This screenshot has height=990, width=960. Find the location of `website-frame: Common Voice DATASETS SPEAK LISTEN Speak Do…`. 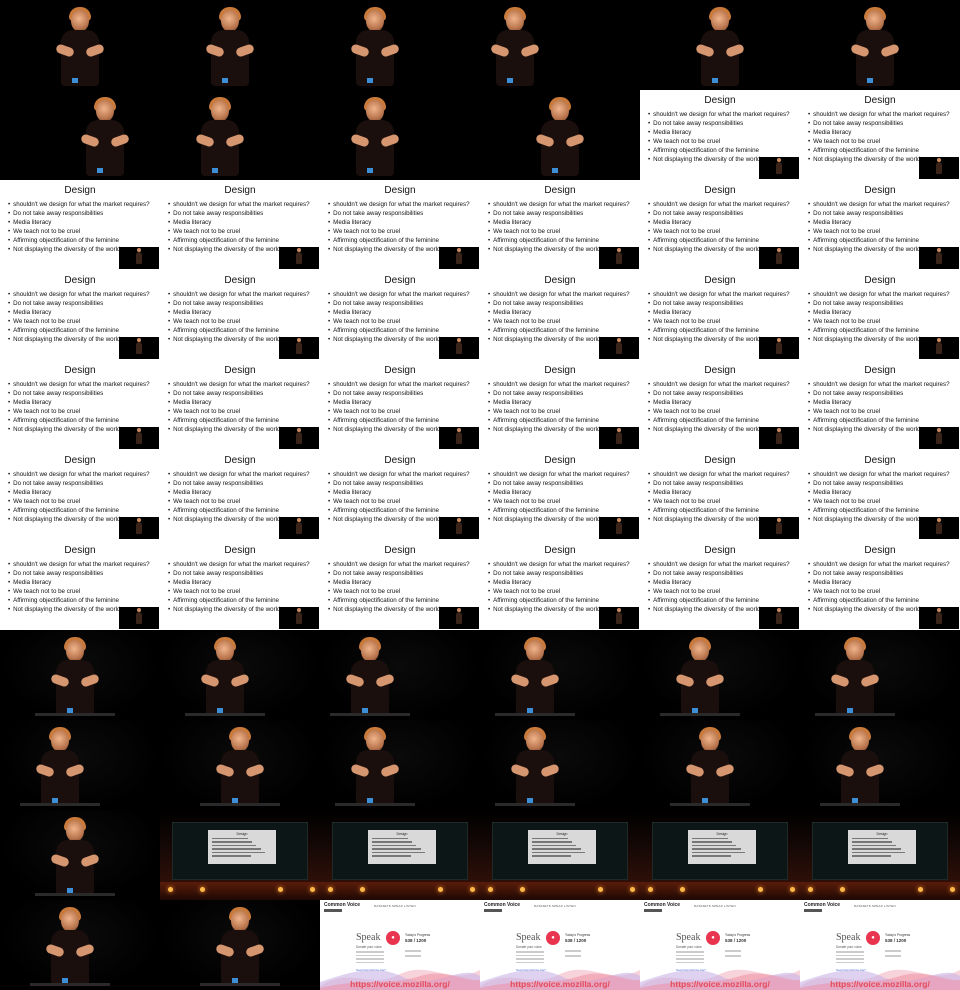

website-frame: Common Voice DATASETS SPEAK LISTEN Speak Do… is located at coordinates (400, 945).